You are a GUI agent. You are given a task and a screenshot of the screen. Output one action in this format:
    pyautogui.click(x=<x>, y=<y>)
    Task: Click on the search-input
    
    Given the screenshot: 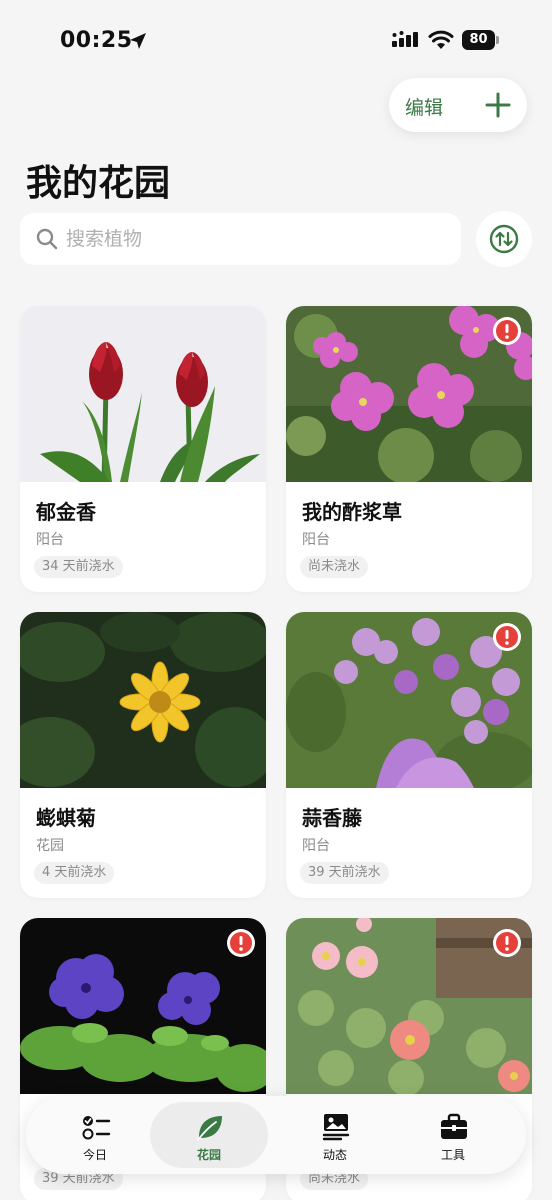 What is the action you would take?
    pyautogui.click(x=256, y=239)
    